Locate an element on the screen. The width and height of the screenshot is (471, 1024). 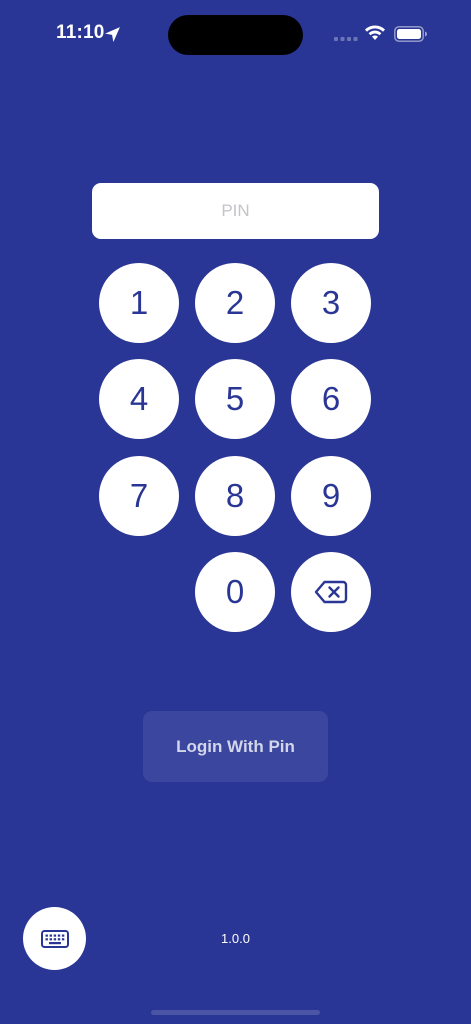
status-bar: 11:10 is located at coordinates (235, 31).